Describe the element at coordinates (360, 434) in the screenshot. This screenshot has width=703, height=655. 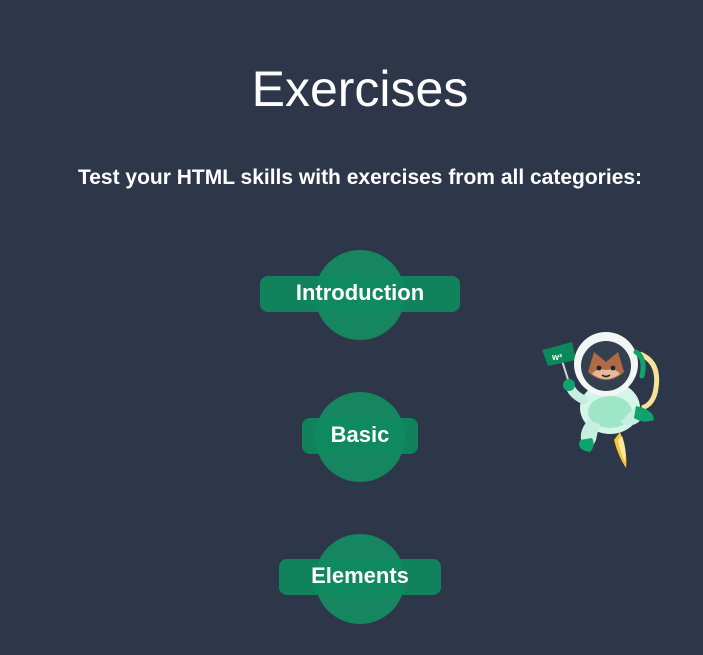
I see `exercise-basic-label: Basic` at that location.